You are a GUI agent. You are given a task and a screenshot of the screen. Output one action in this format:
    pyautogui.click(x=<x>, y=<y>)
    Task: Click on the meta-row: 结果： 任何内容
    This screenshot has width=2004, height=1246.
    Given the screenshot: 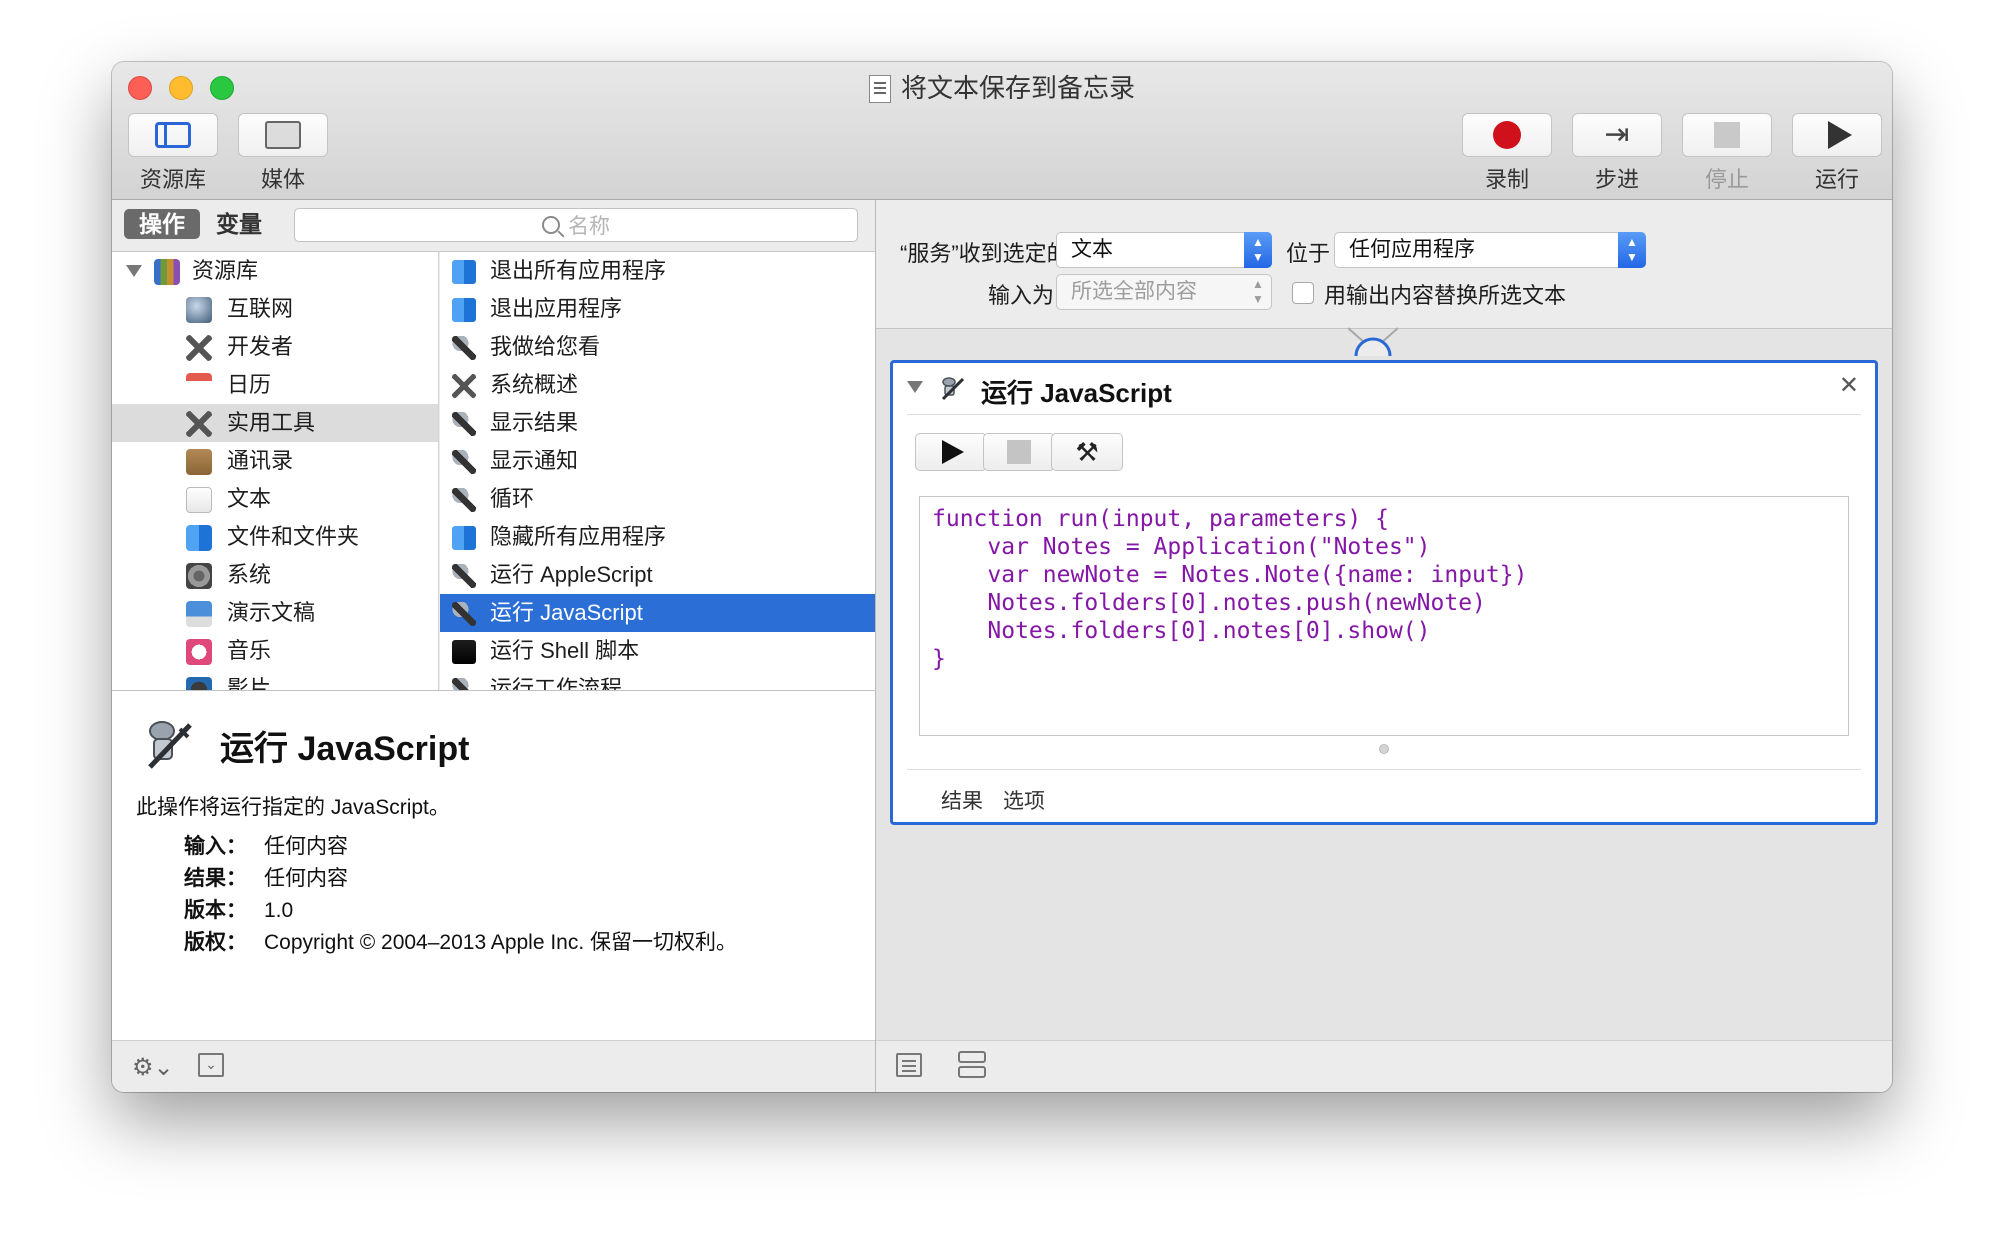 What is the action you would take?
    pyautogui.click(x=460, y=879)
    